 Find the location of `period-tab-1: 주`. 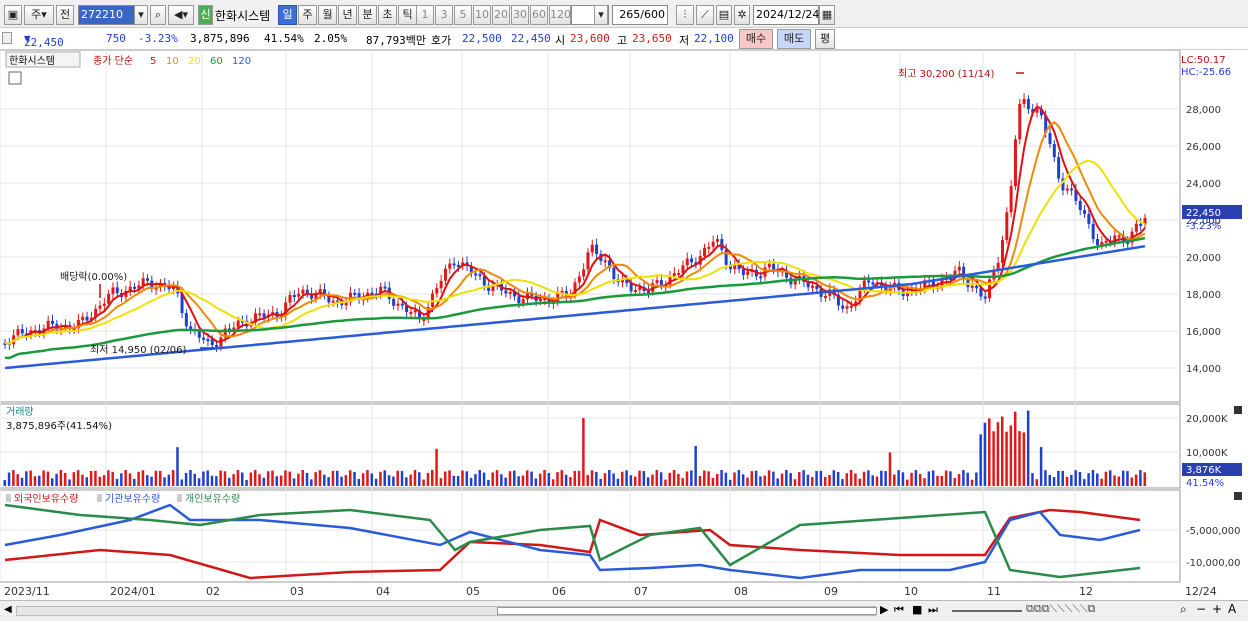

period-tab-1: 주 is located at coordinates (307, 15).